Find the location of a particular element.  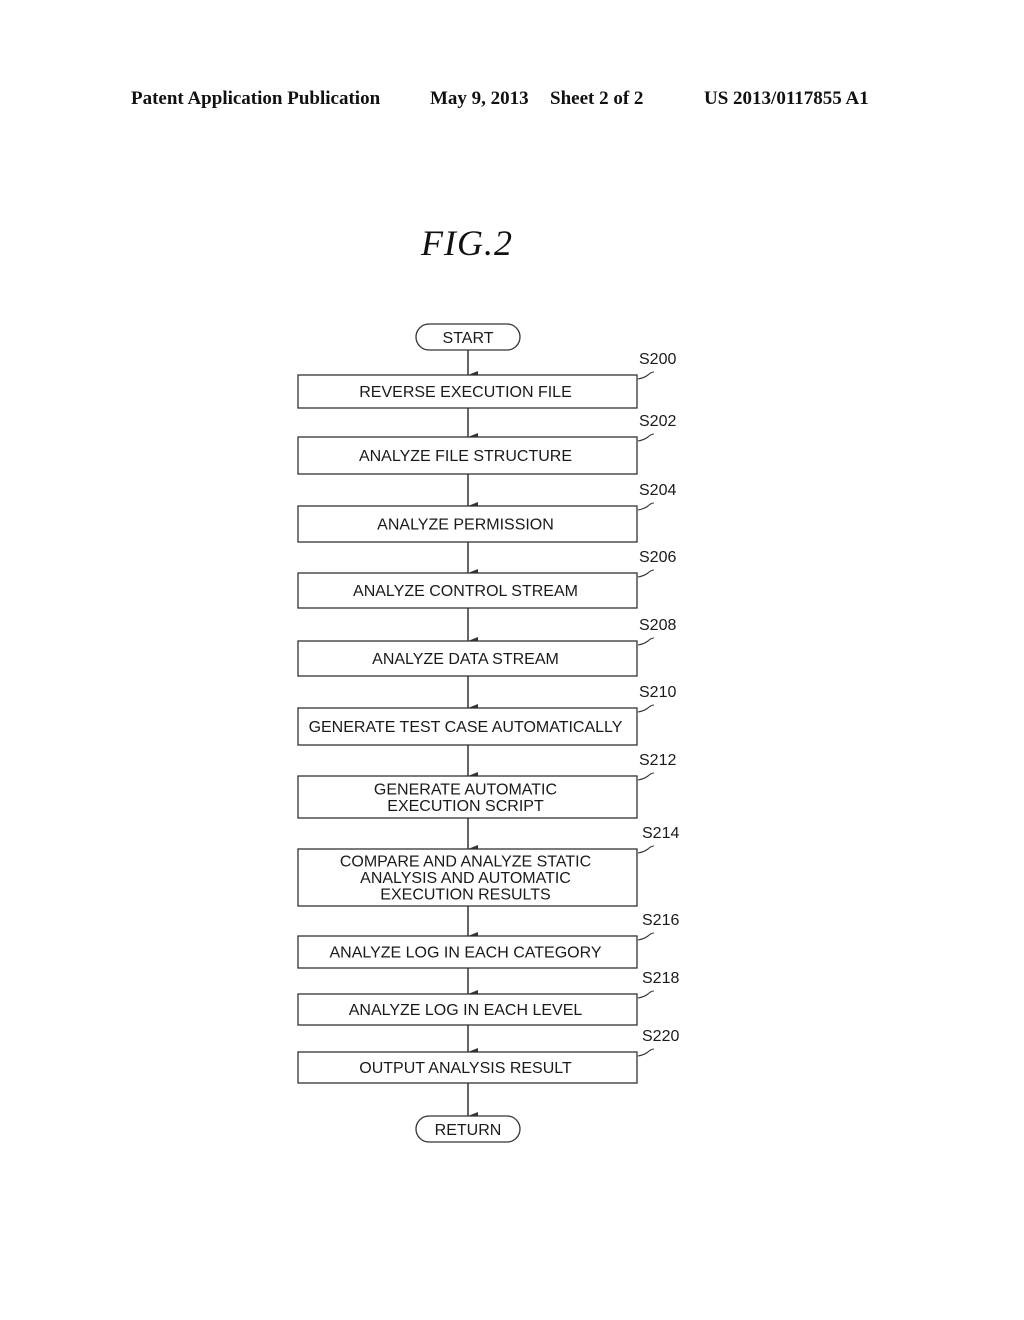

start-terminal-label: START is located at coordinates (468, 338).